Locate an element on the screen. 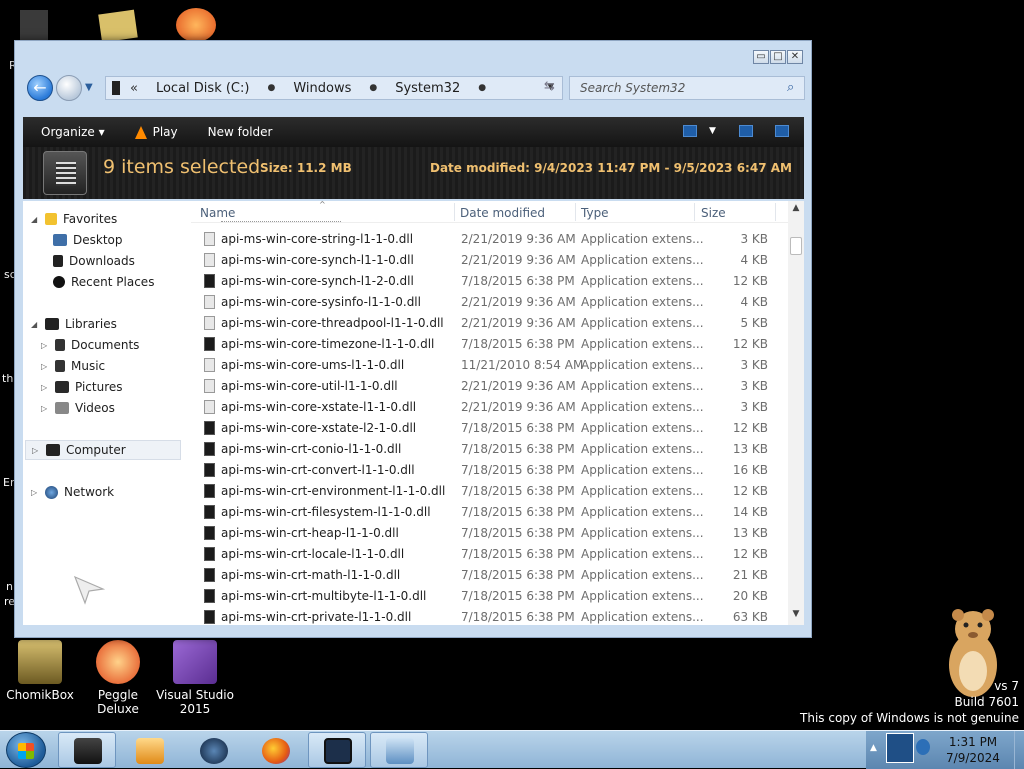 Image resolution: width=1024 pixels, height=769 pixels. nav-music: ▷ Music is located at coordinates (73, 366).